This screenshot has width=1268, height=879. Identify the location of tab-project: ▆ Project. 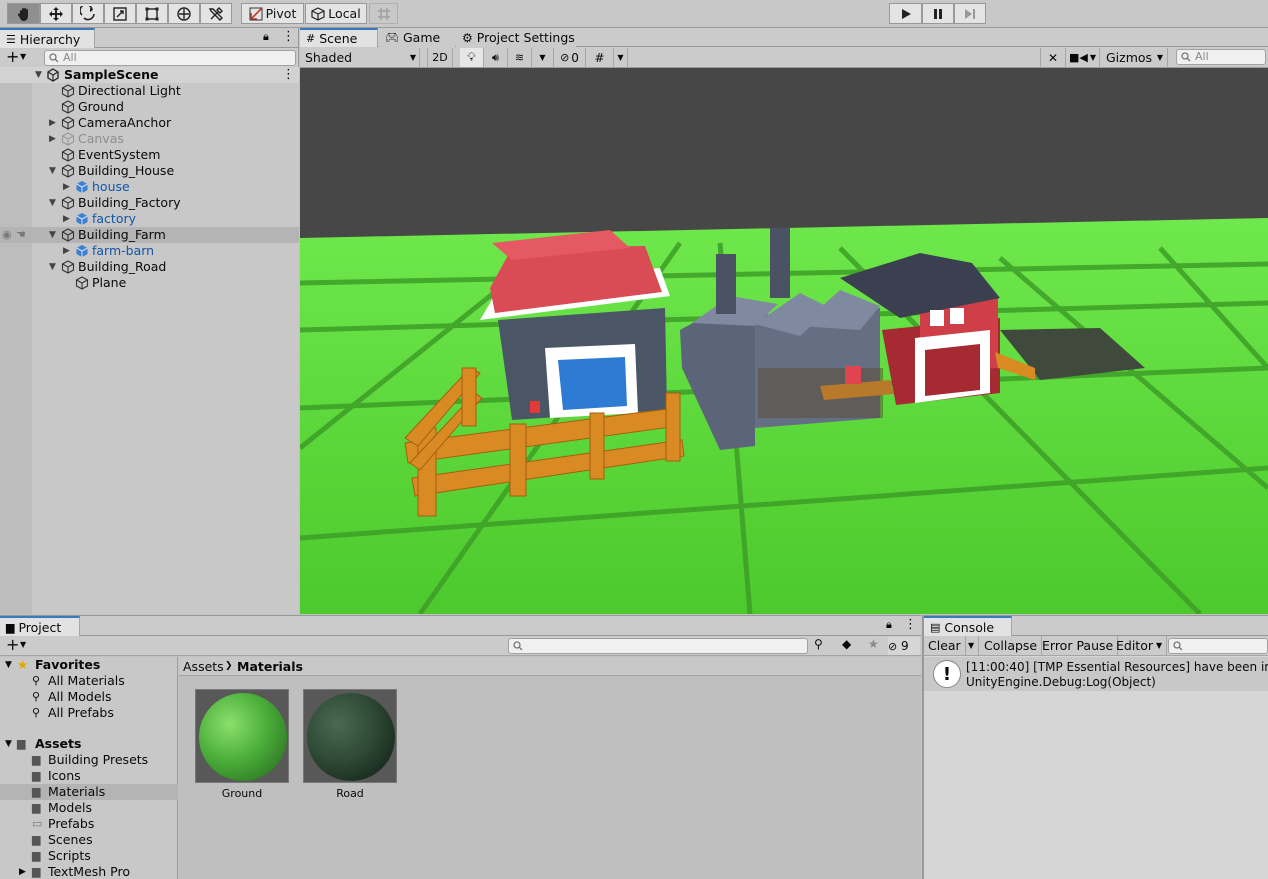
(40, 626).